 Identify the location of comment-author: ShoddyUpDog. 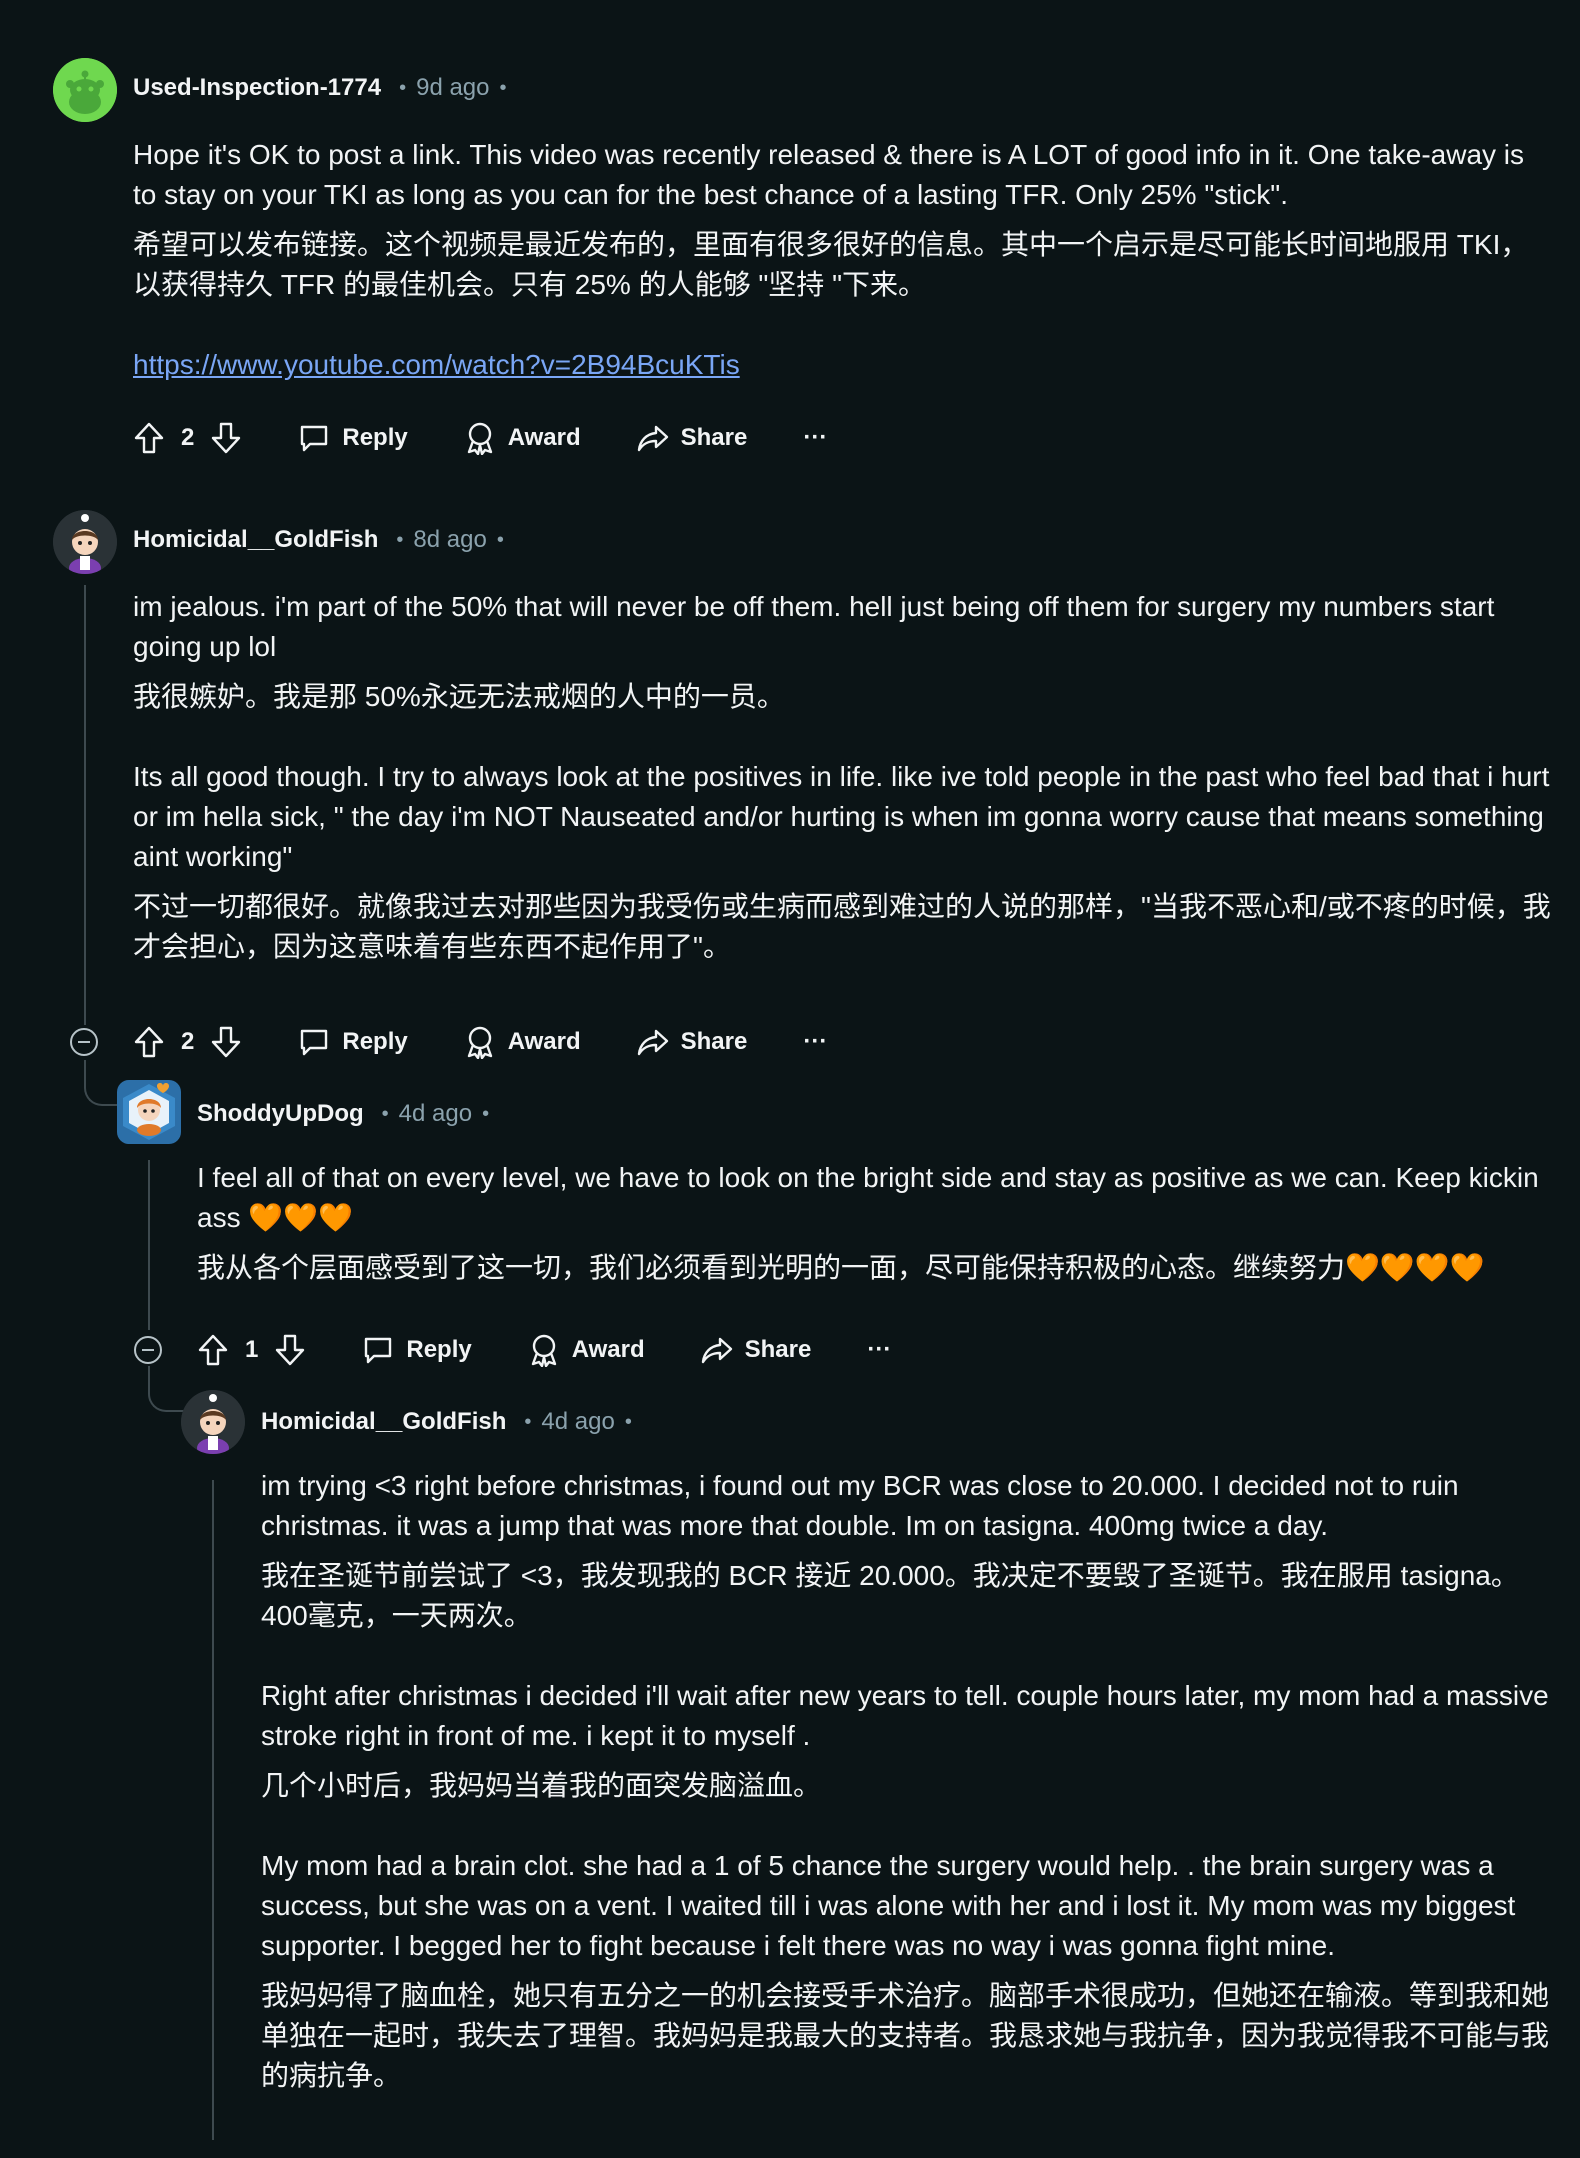
(280, 1114).